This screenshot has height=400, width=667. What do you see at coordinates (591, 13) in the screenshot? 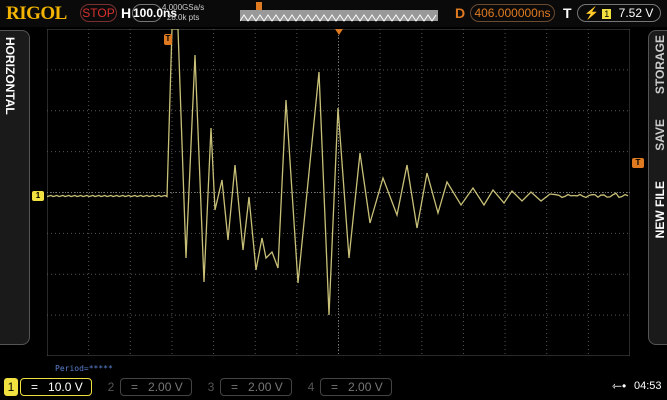
I see `rising-edge-icon: ⚡` at bounding box center [591, 13].